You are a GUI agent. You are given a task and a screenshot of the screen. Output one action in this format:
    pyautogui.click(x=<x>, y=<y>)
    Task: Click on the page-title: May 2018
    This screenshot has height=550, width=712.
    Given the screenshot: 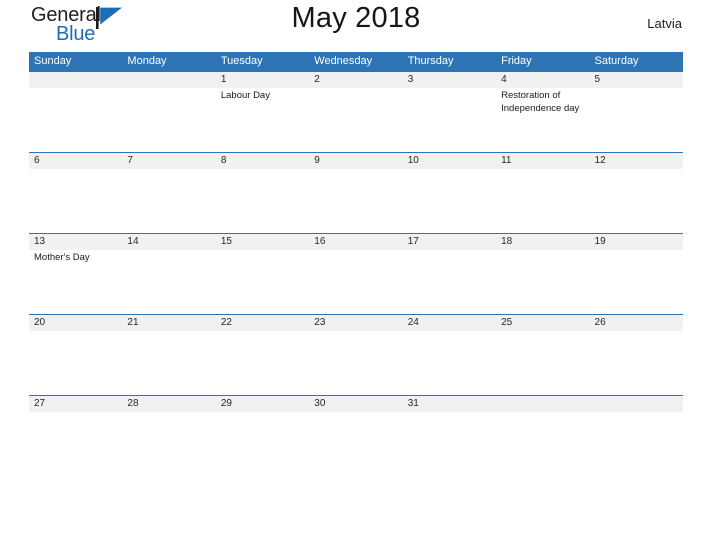 What is the action you would take?
    pyautogui.click(x=356, y=18)
    